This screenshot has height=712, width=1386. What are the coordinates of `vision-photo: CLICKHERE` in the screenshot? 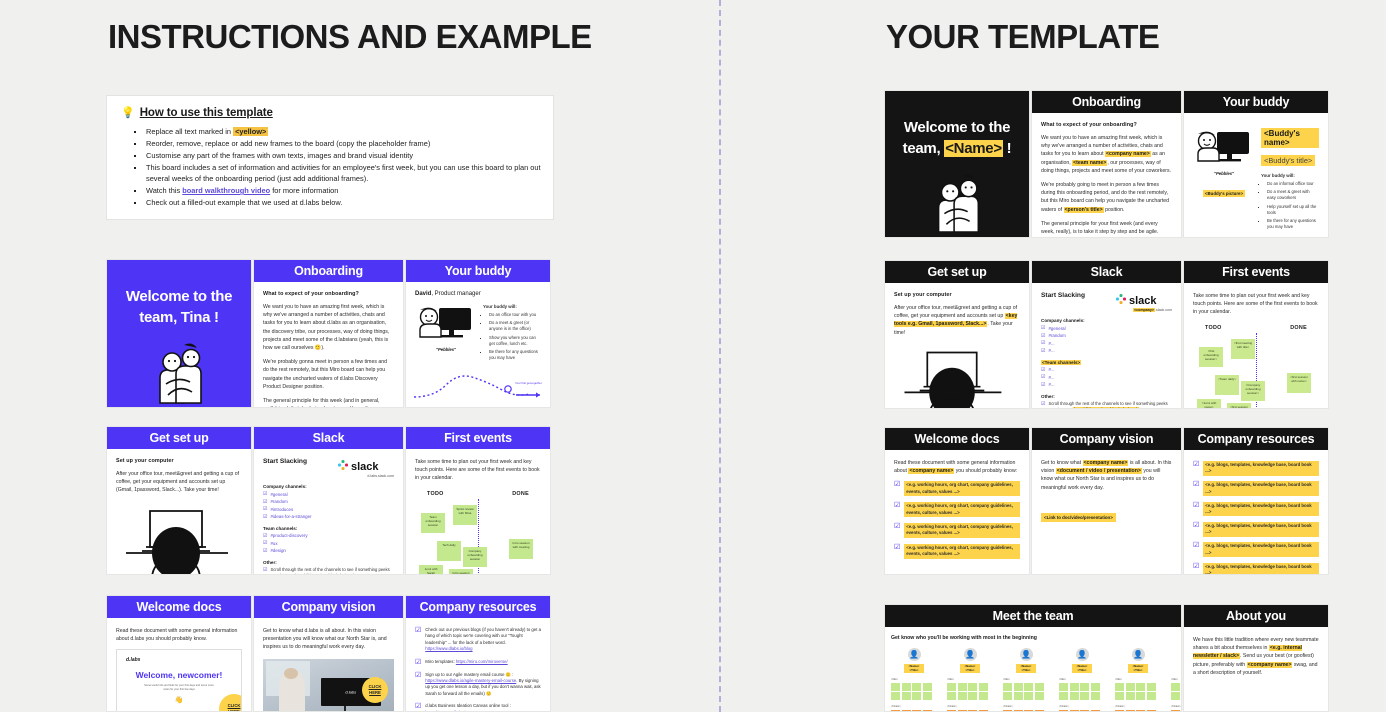 It's located at (328, 684).